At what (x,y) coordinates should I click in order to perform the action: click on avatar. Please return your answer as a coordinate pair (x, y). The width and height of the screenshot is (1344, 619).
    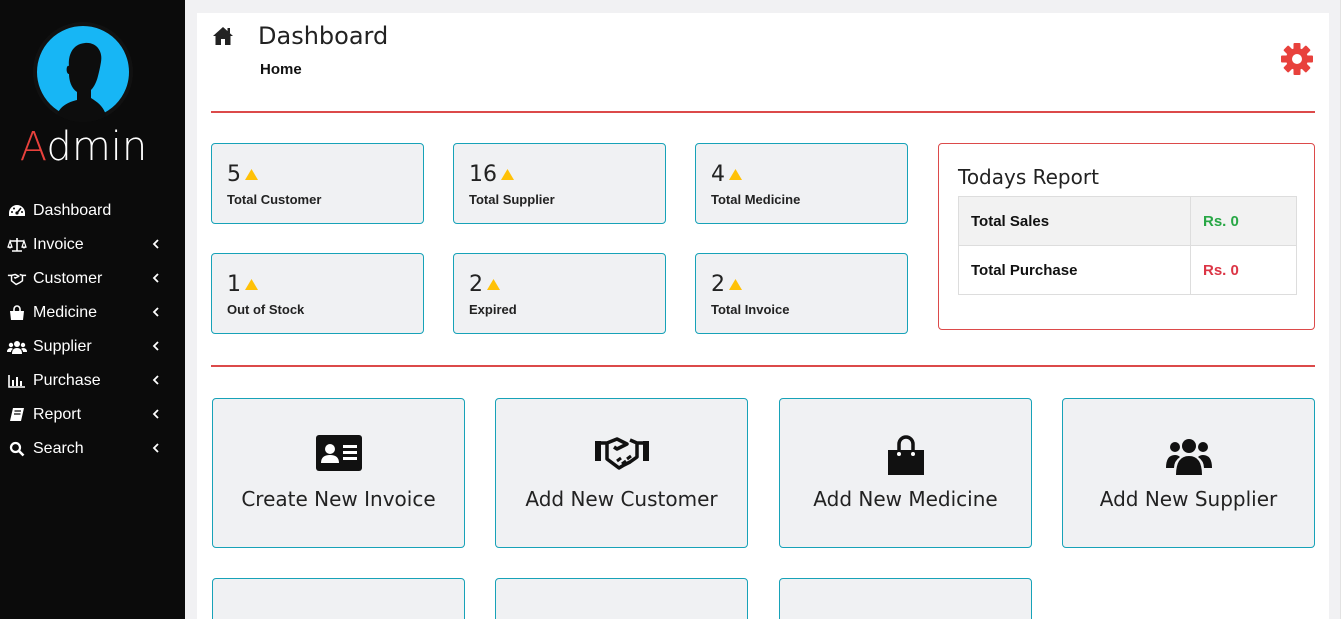
    Looking at the image, I should click on (83, 72).